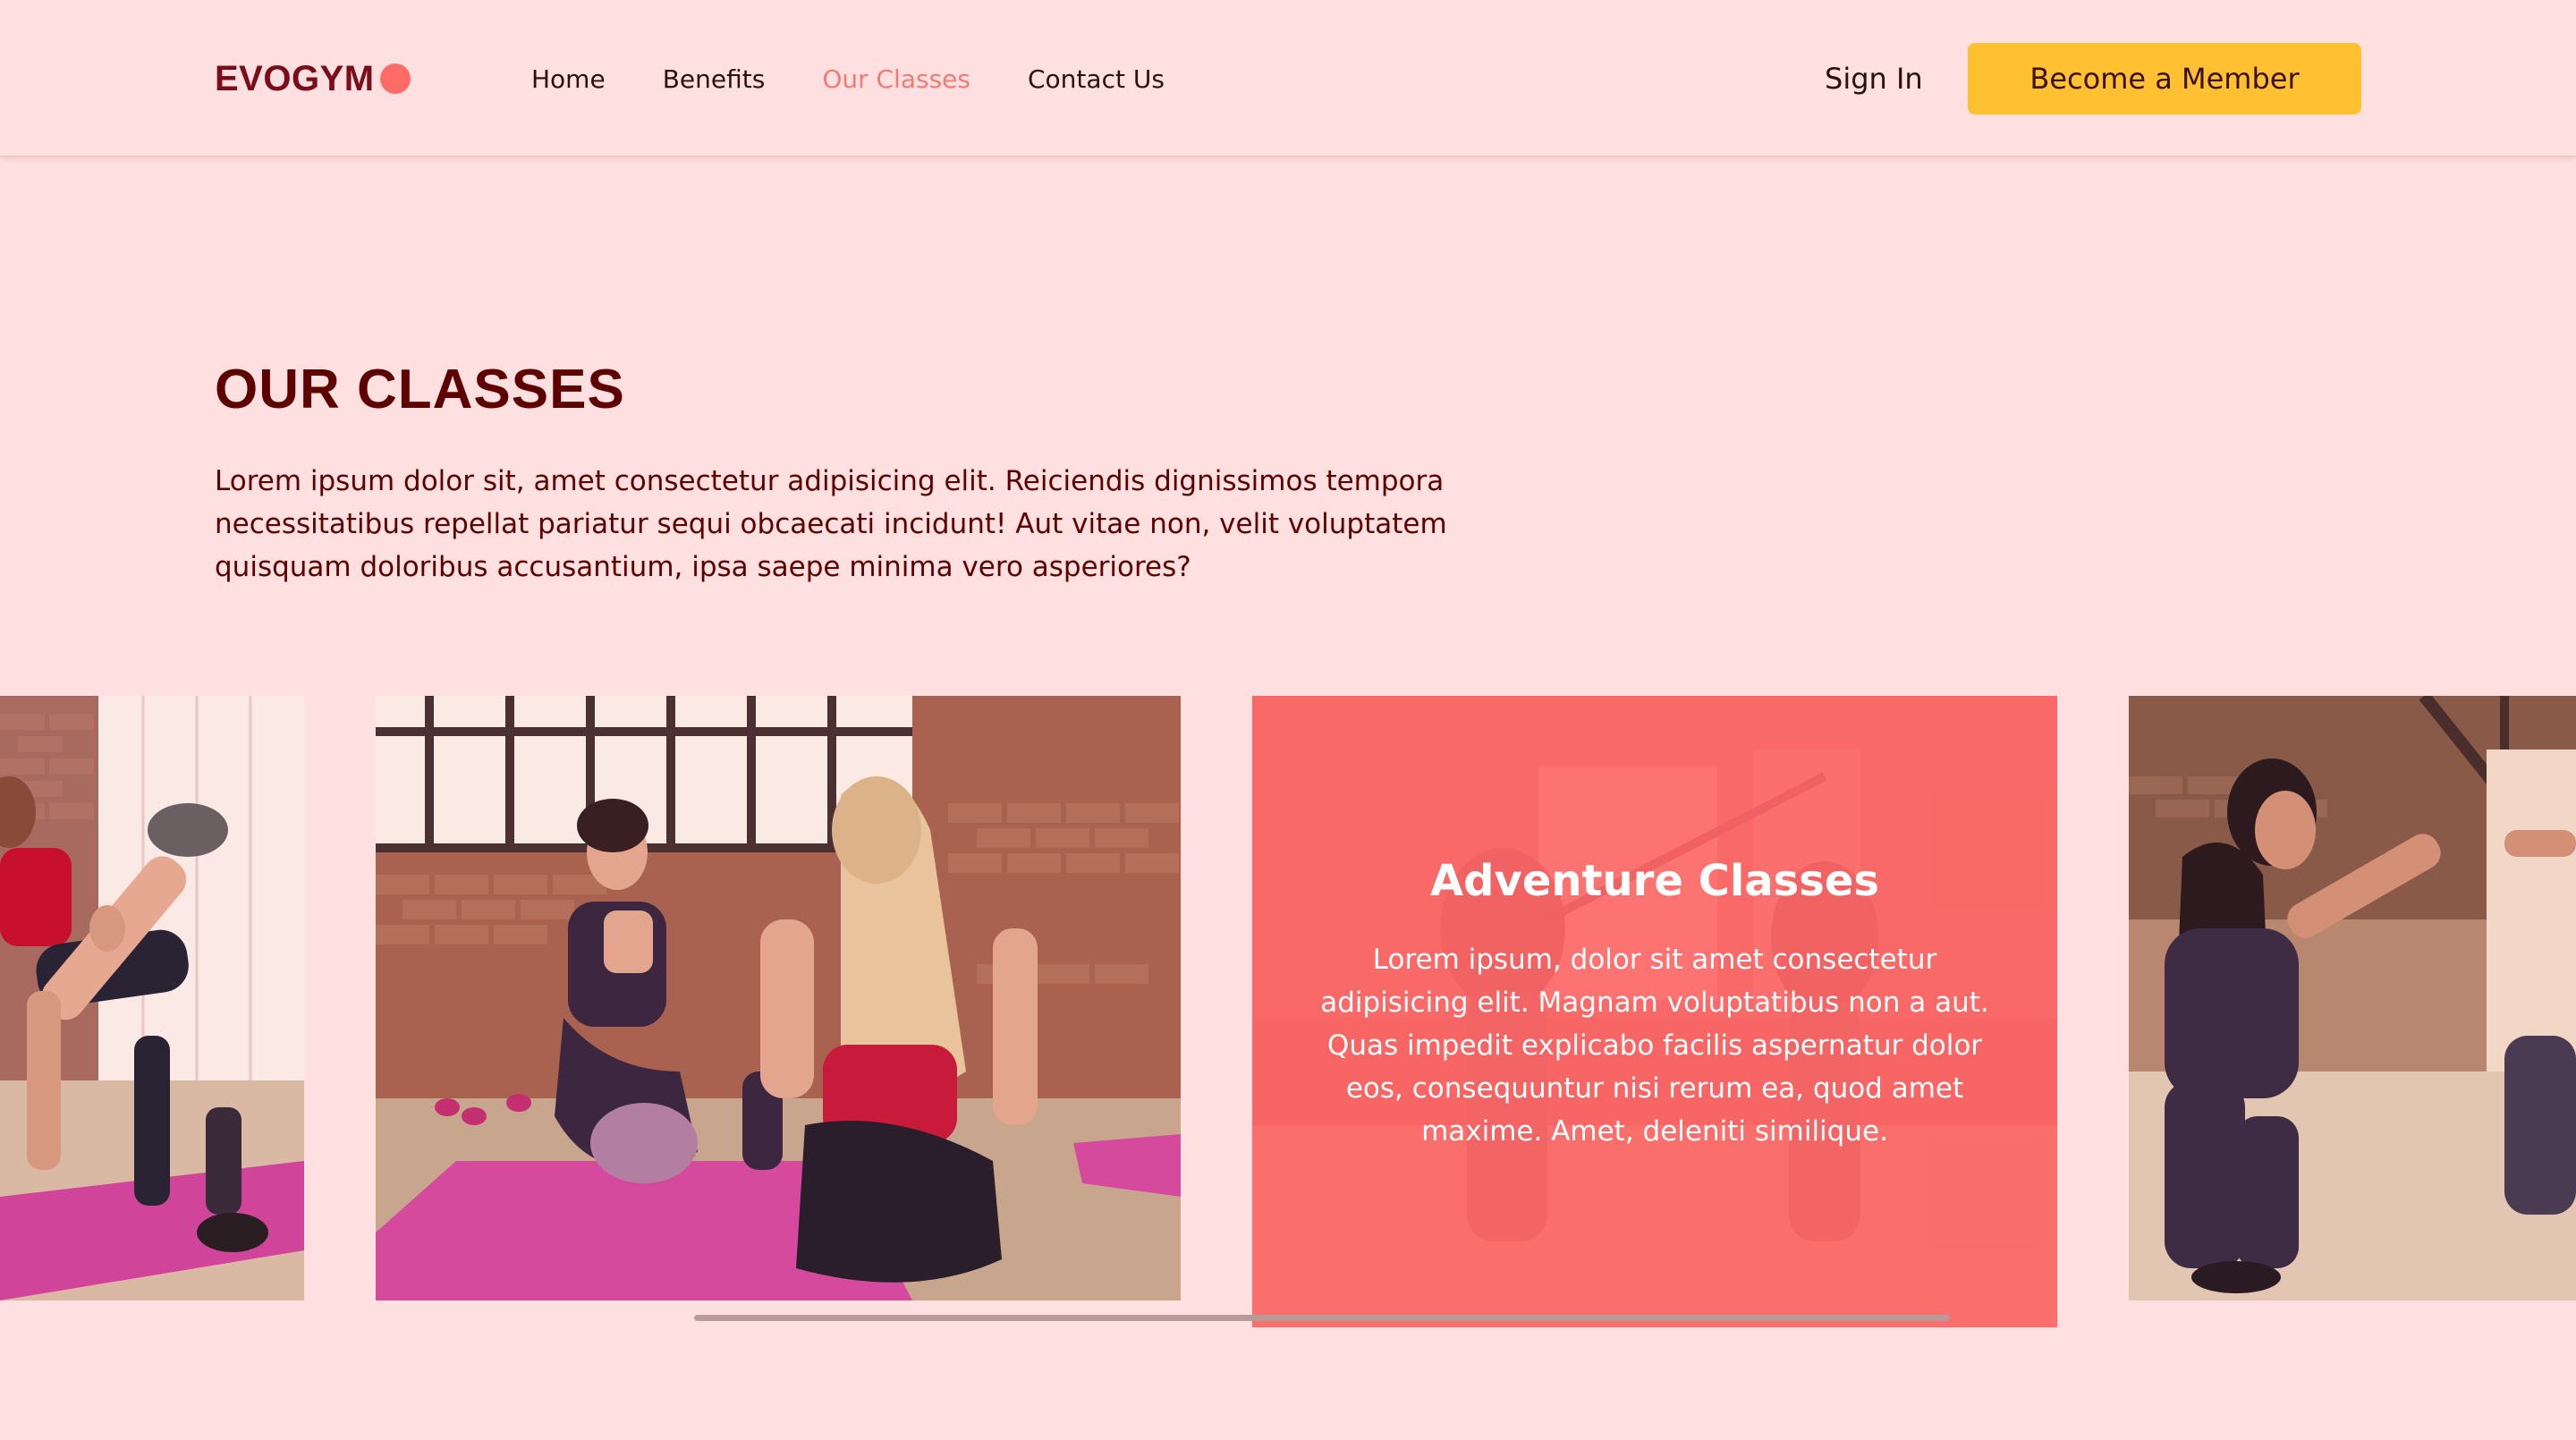  I want to click on logo: EVOGYM, so click(313, 78).